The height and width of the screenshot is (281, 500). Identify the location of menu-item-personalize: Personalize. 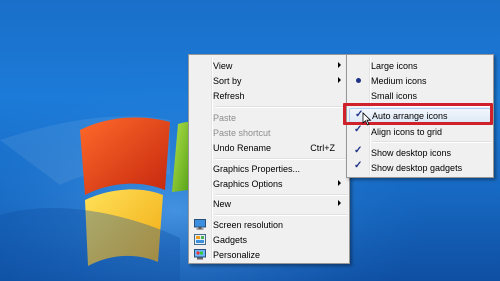
(269, 254).